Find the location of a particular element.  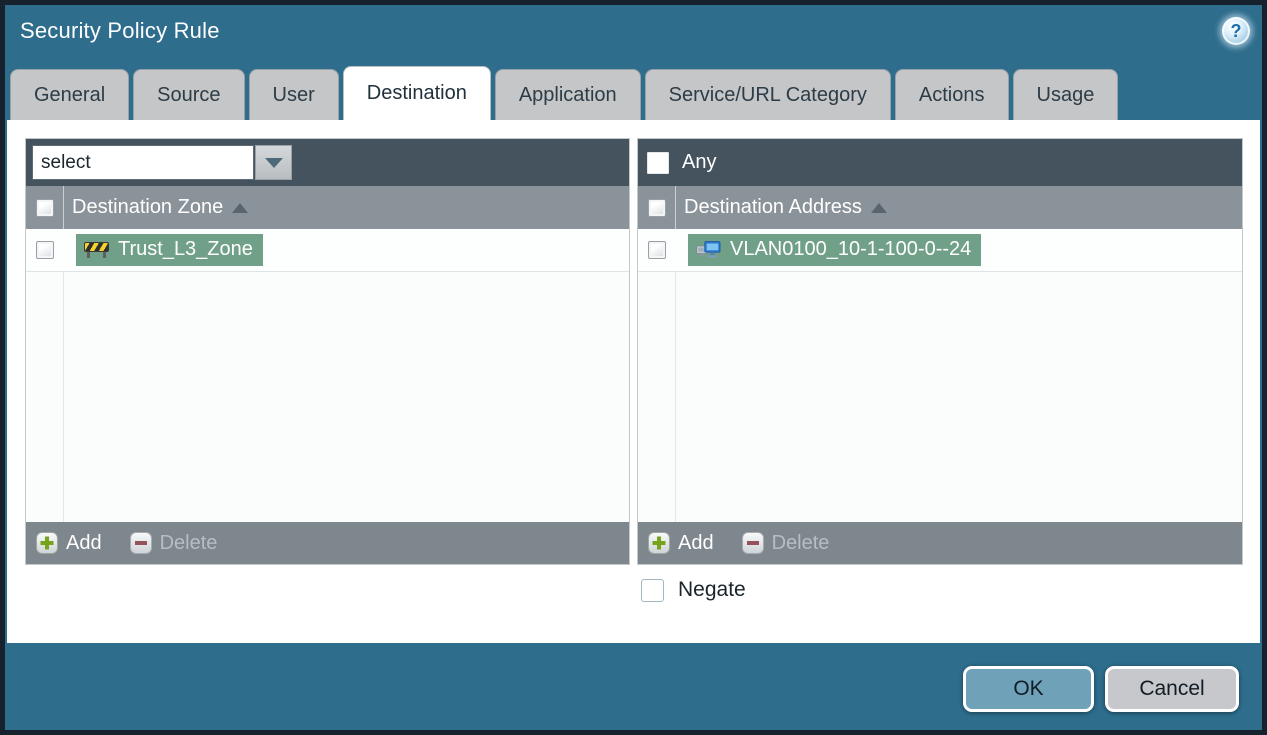

tab-source: Source is located at coordinates (189, 94).